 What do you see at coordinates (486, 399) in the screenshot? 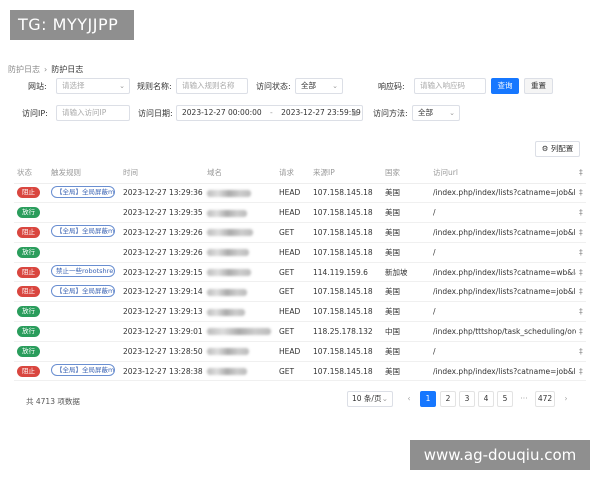
I see `page-button: 4` at bounding box center [486, 399].